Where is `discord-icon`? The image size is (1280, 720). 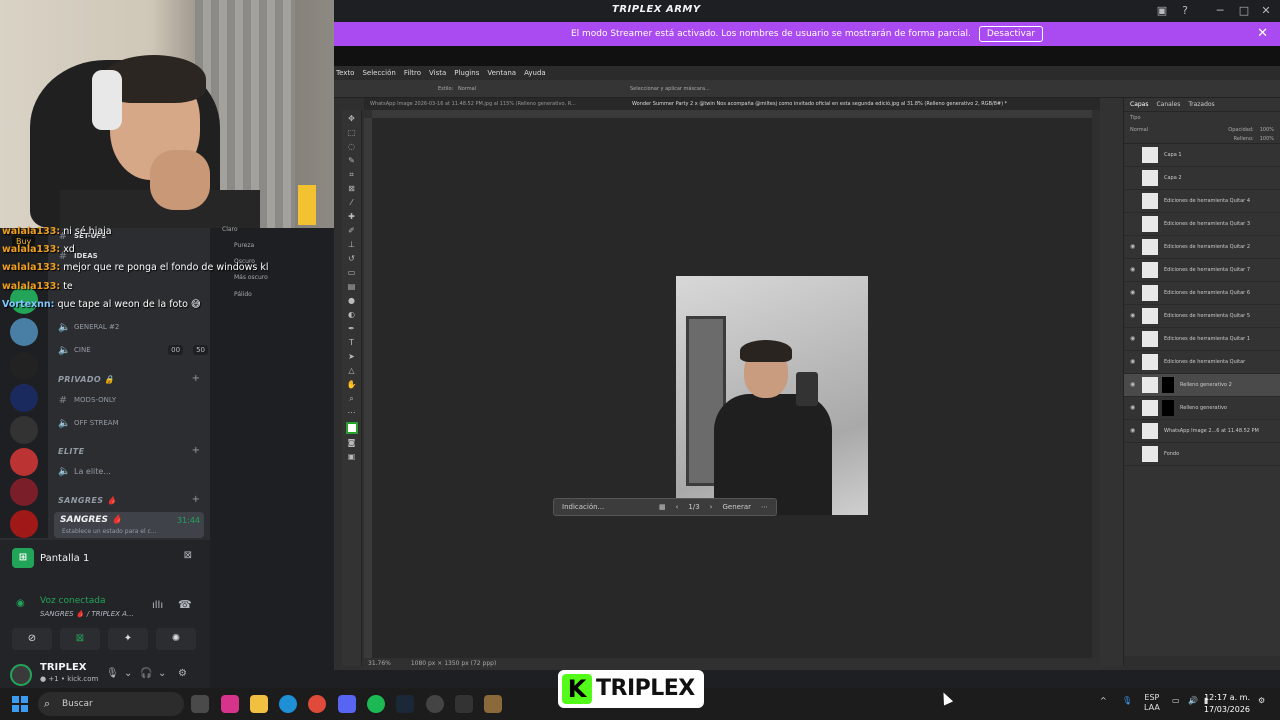 discord-icon is located at coordinates (347, 704).